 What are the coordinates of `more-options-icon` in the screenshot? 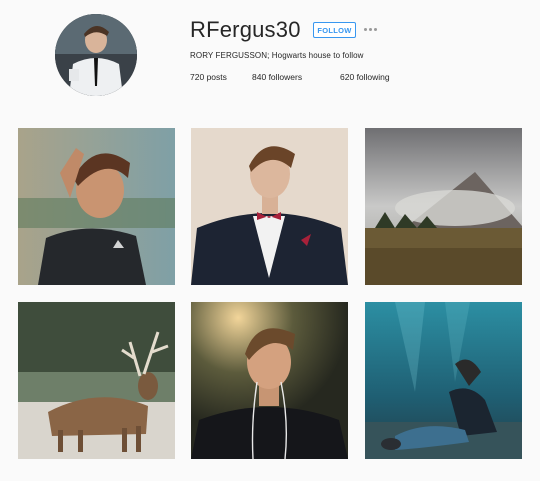 It's located at (372, 29).